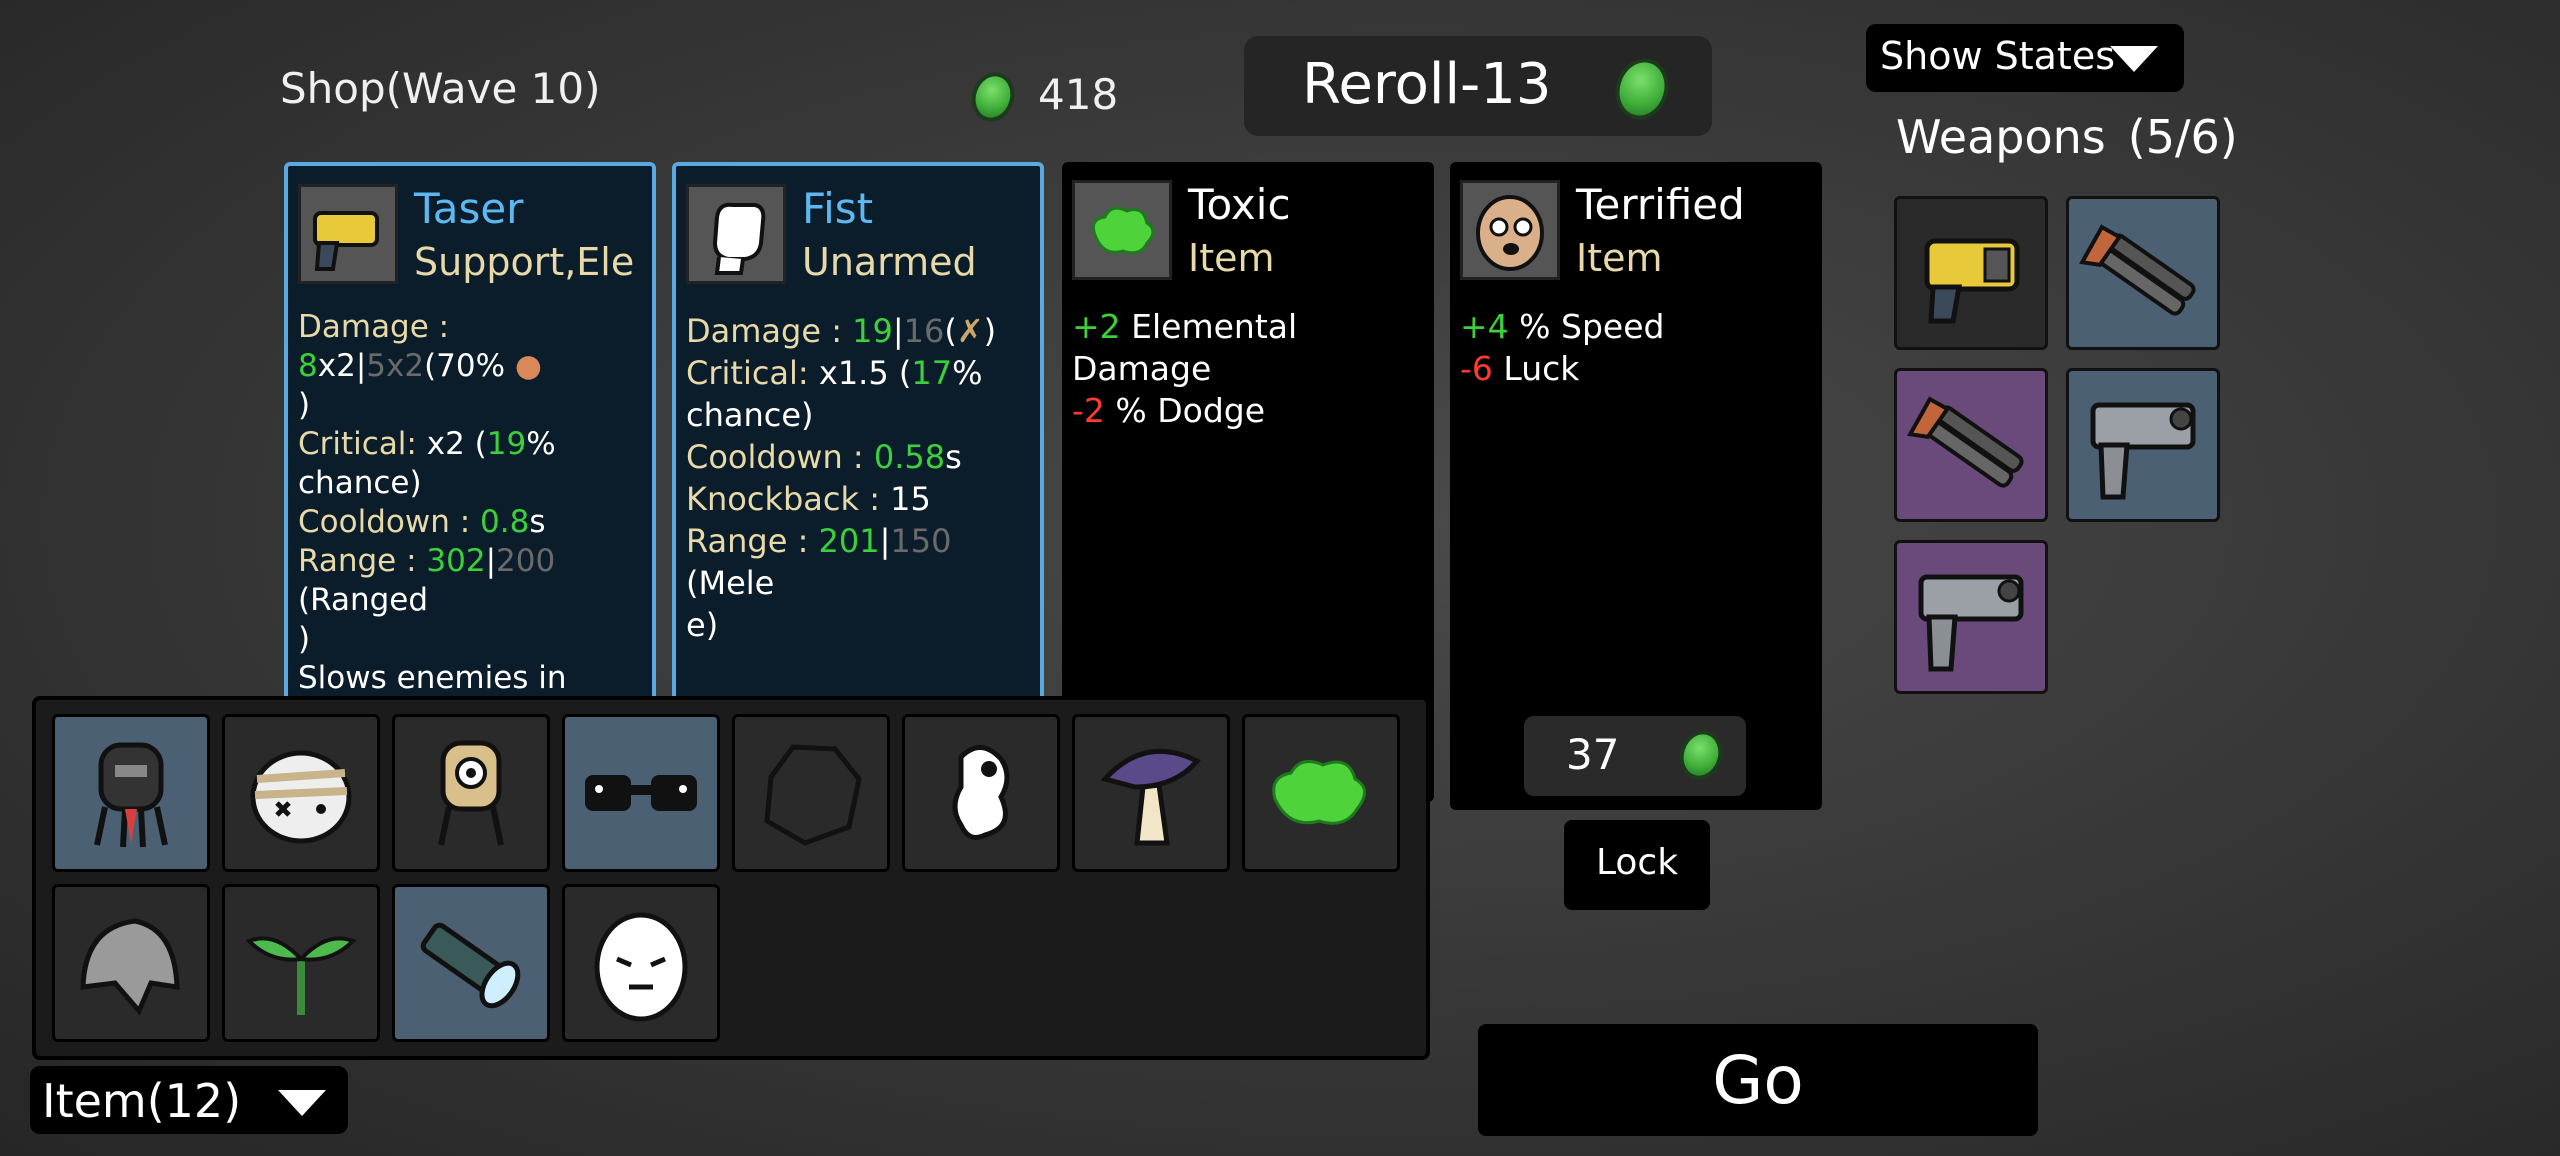  I want to click on show-states-label: Show States, so click(1997, 56).